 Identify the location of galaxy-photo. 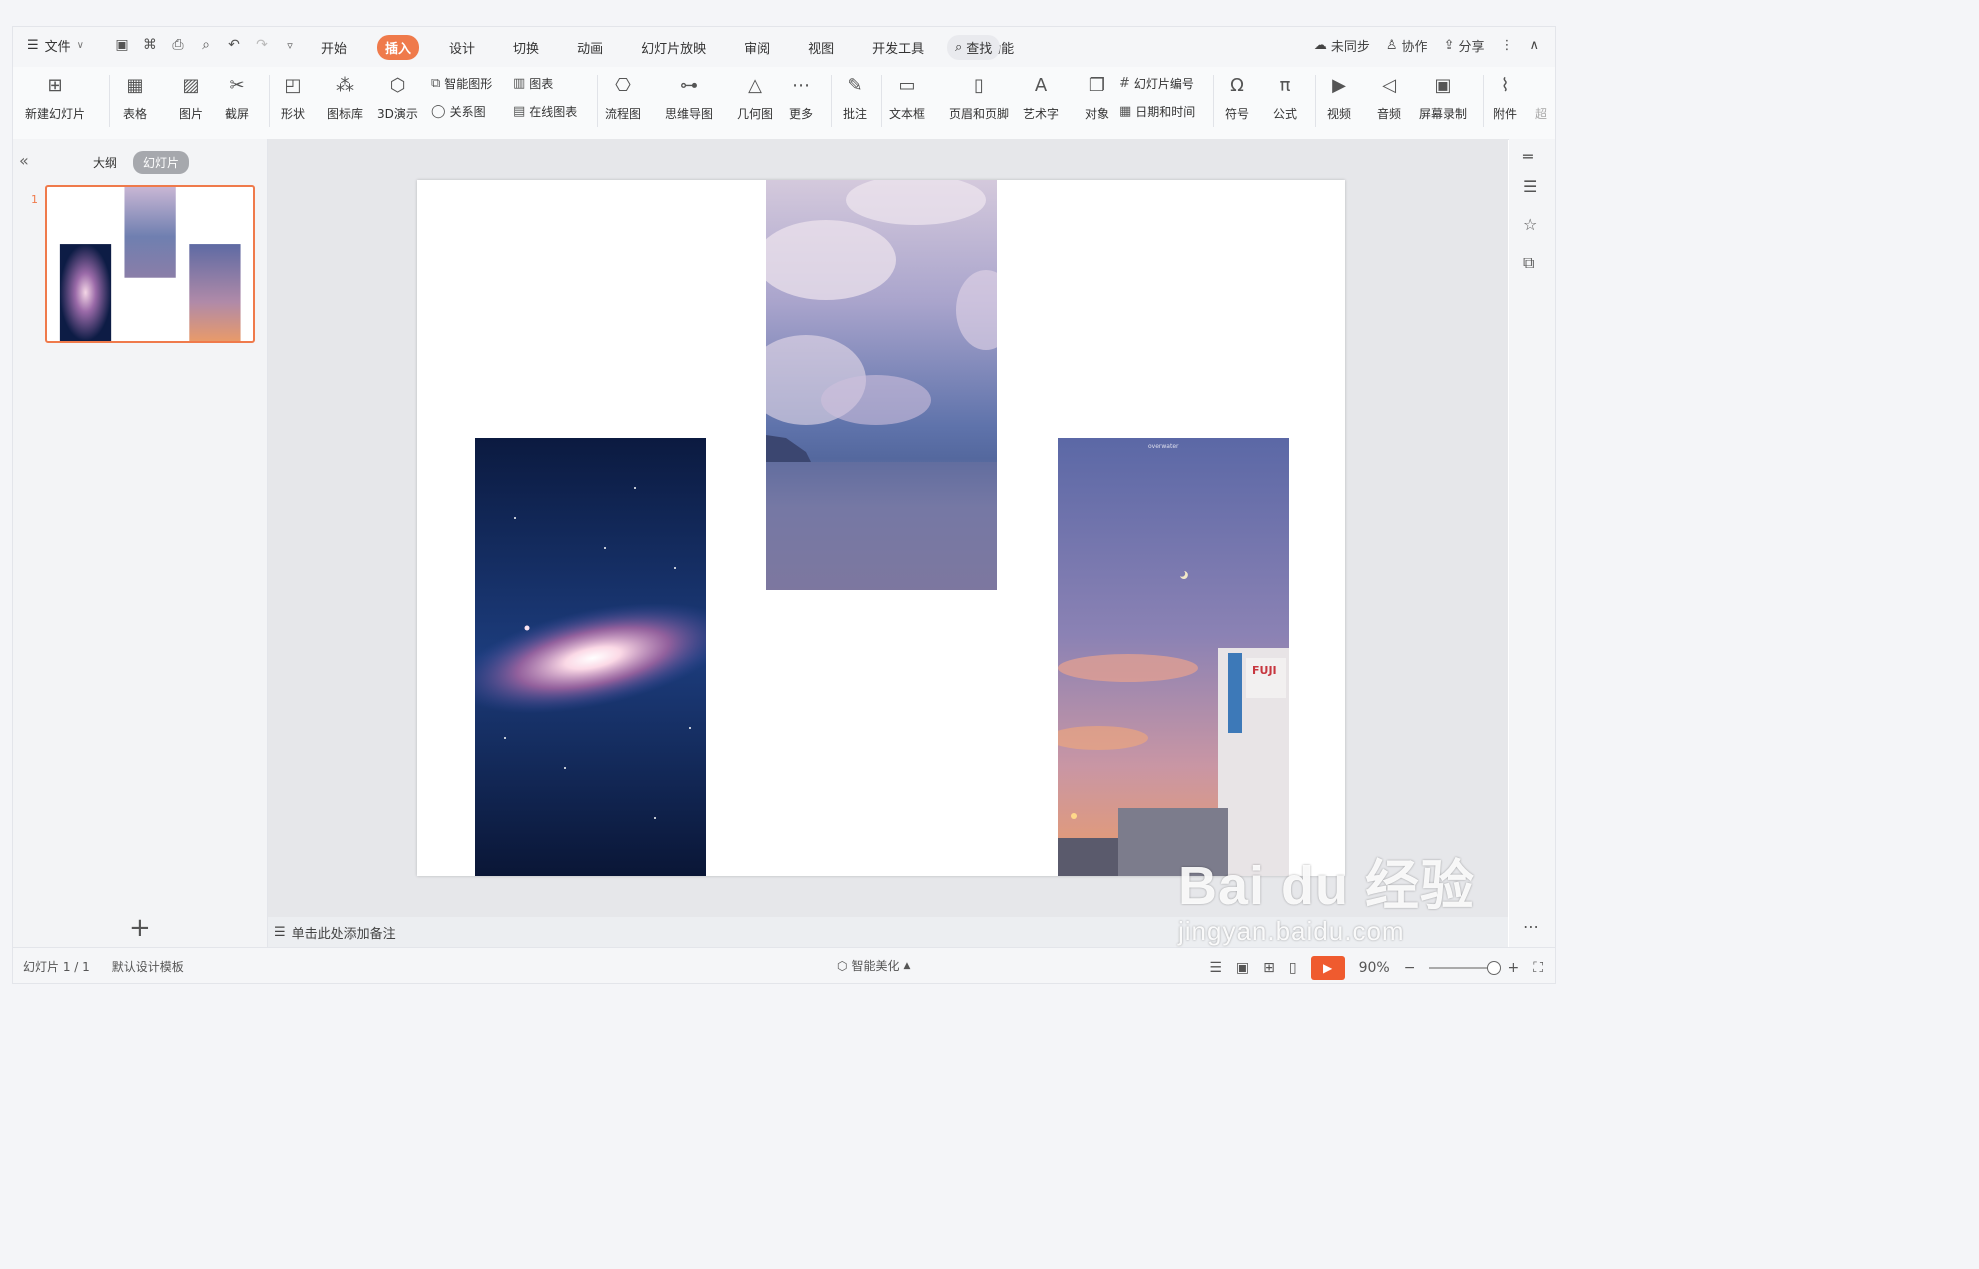
(590, 657).